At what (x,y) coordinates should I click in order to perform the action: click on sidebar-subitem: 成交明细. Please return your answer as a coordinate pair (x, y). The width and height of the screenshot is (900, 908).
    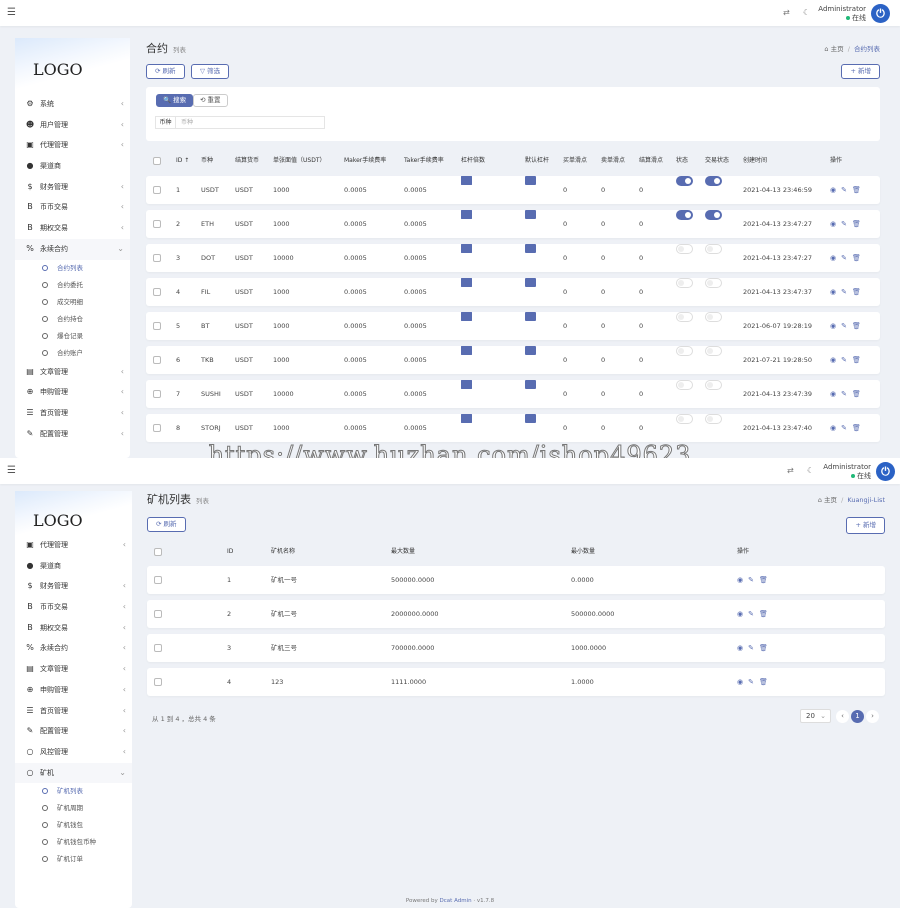
    Looking at the image, I should click on (72, 302).